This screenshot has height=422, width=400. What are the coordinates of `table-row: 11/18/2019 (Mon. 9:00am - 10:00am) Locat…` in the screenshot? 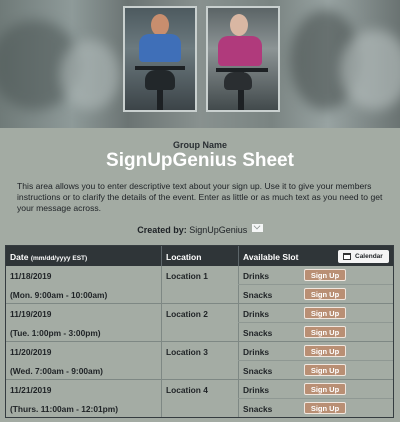 It's located at (199, 284).